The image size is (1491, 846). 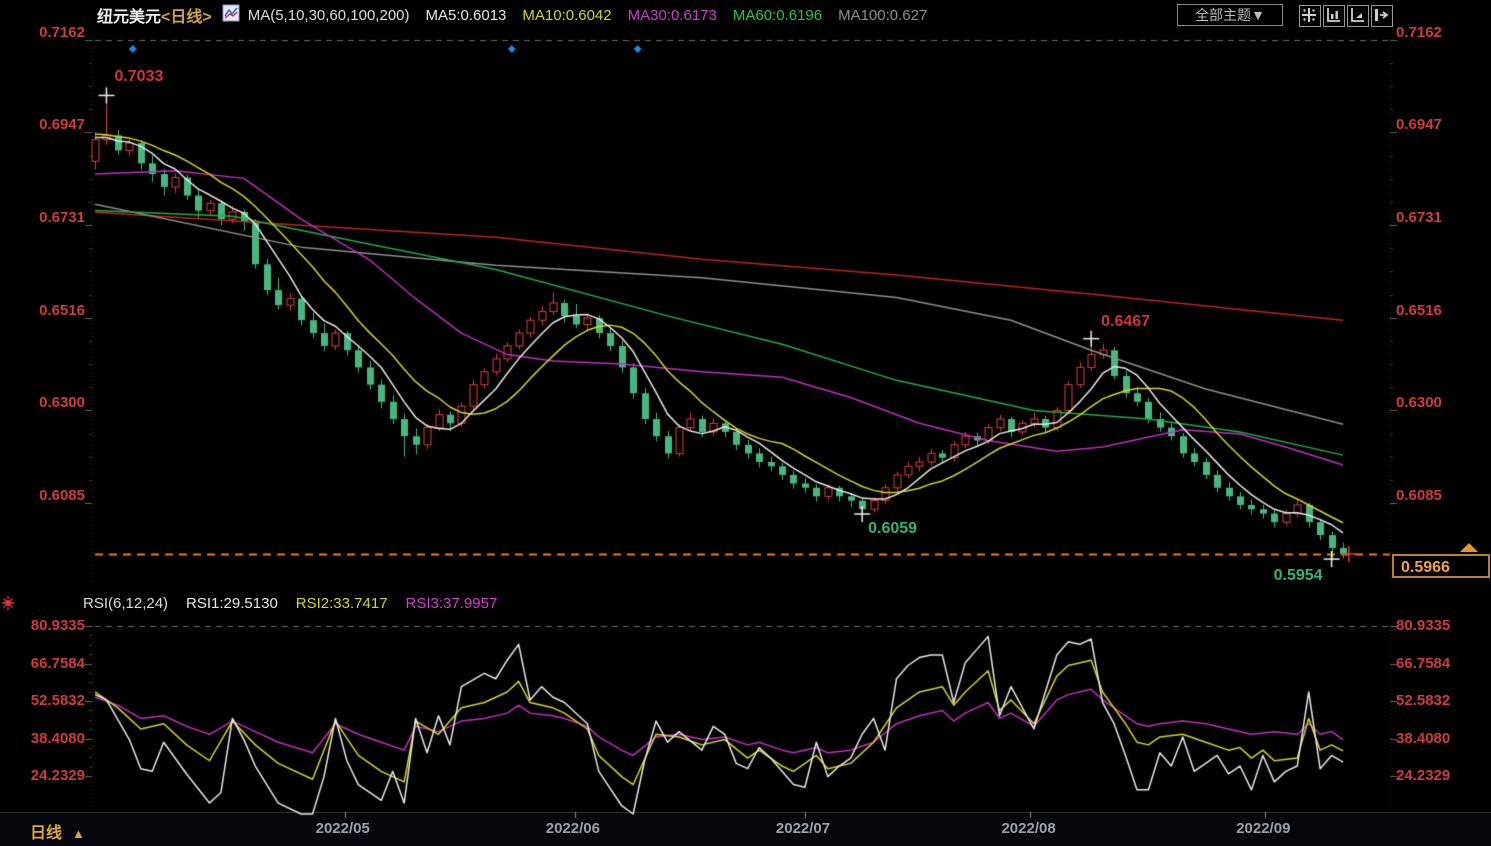 What do you see at coordinates (62, 218) in the screenshot?
I see `price-axis-label-left: 0.6731` at bounding box center [62, 218].